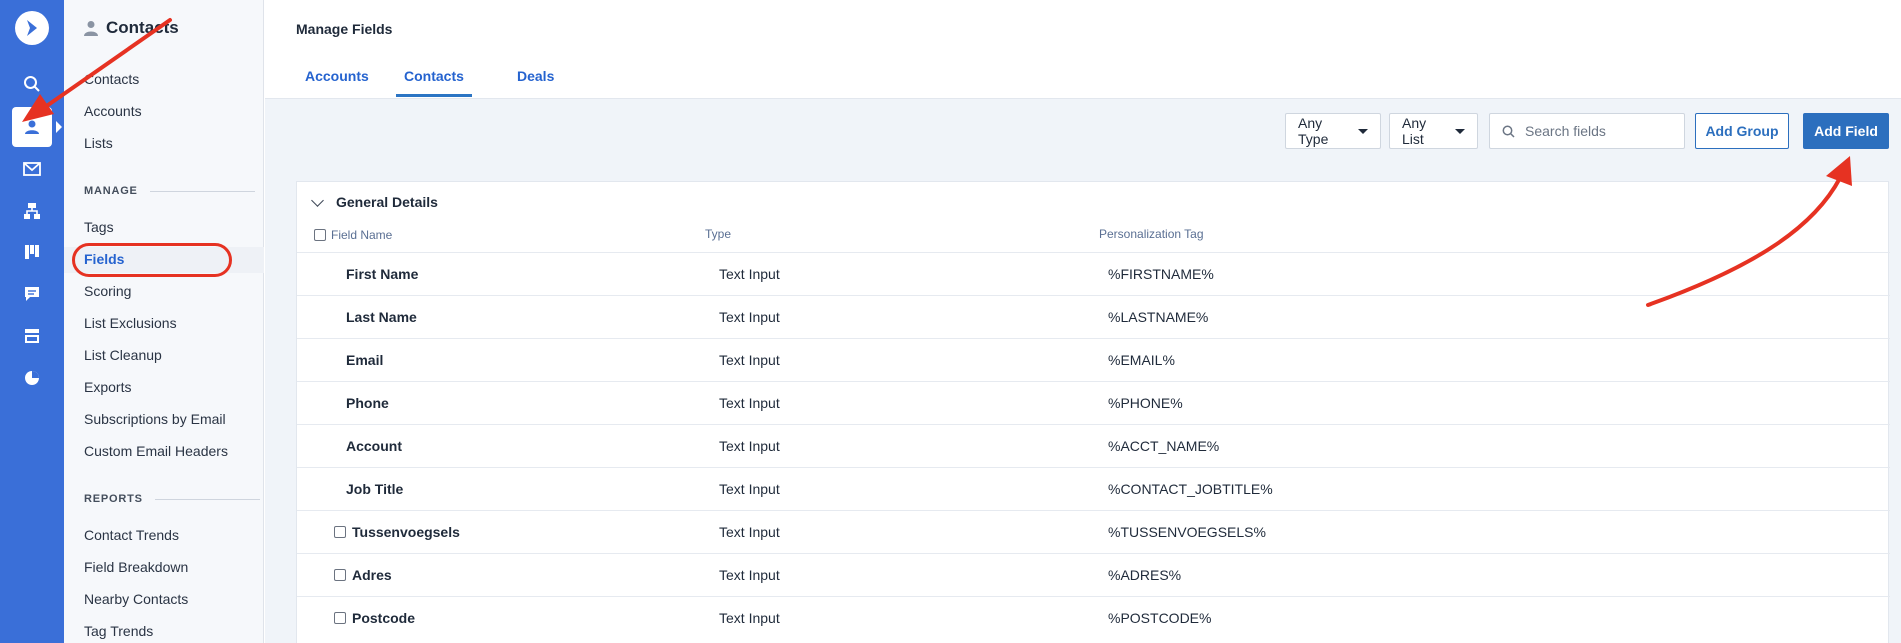 Image resolution: width=1901 pixels, height=643 pixels. Describe the element at coordinates (382, 274) in the screenshot. I see `field-name: First Name` at that location.